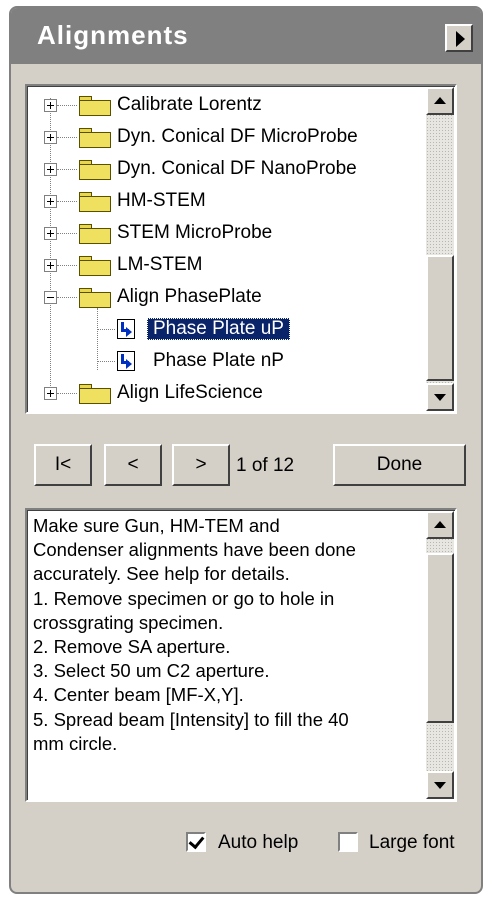 The image size is (490, 905). What do you see at coordinates (258, 843) in the screenshot?
I see `auto-help-label: Auto help` at bounding box center [258, 843].